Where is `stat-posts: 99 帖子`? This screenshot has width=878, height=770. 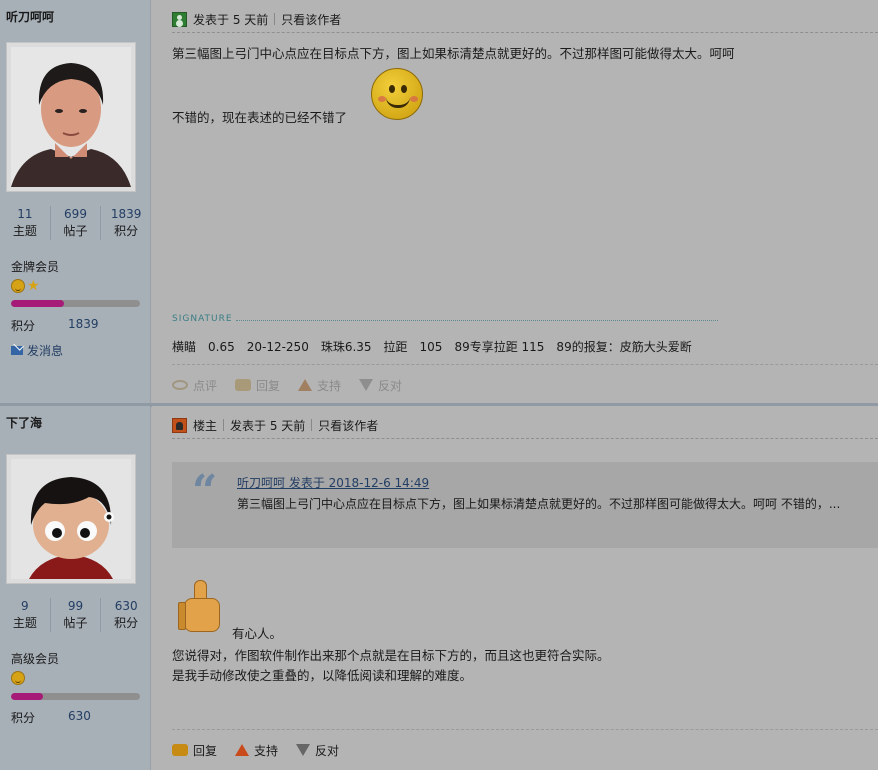 stat-posts: 99 帖子 is located at coordinates (75, 615).